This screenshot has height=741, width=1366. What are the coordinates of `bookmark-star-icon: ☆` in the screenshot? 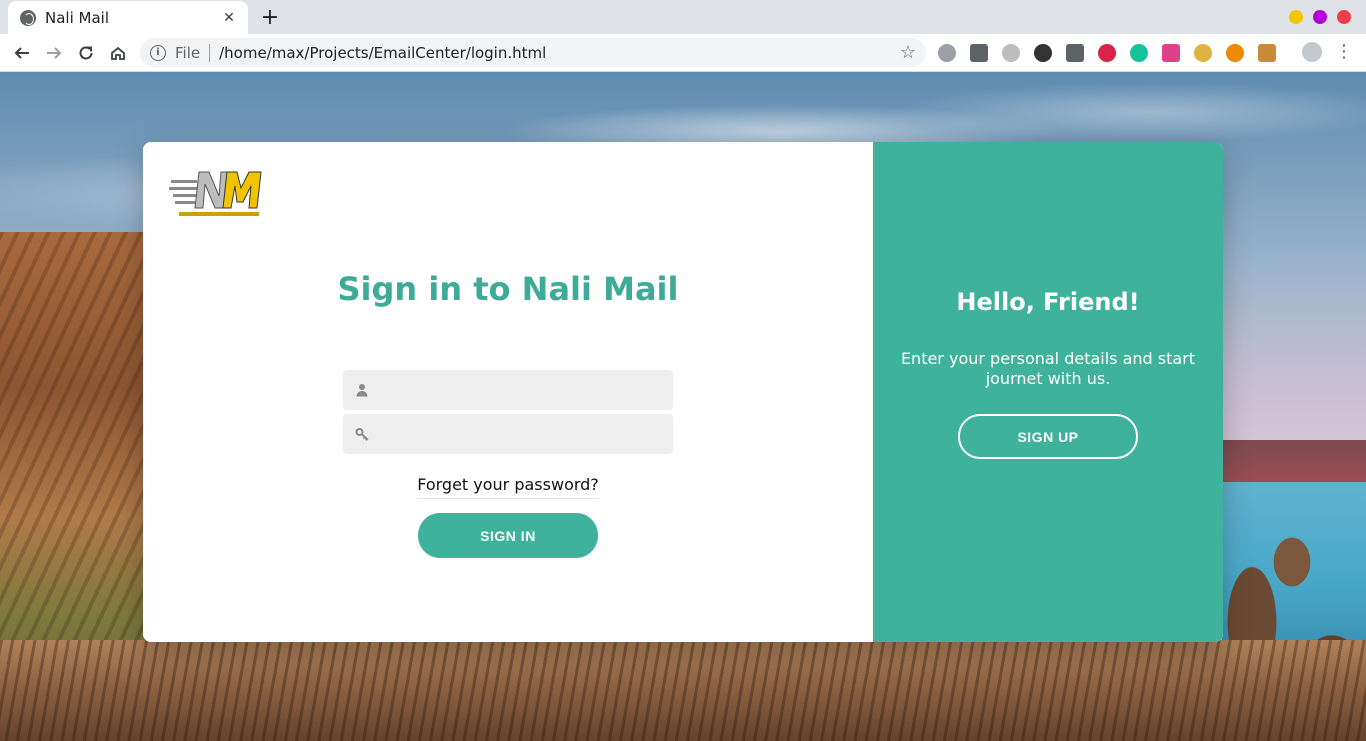 It's located at (908, 52).